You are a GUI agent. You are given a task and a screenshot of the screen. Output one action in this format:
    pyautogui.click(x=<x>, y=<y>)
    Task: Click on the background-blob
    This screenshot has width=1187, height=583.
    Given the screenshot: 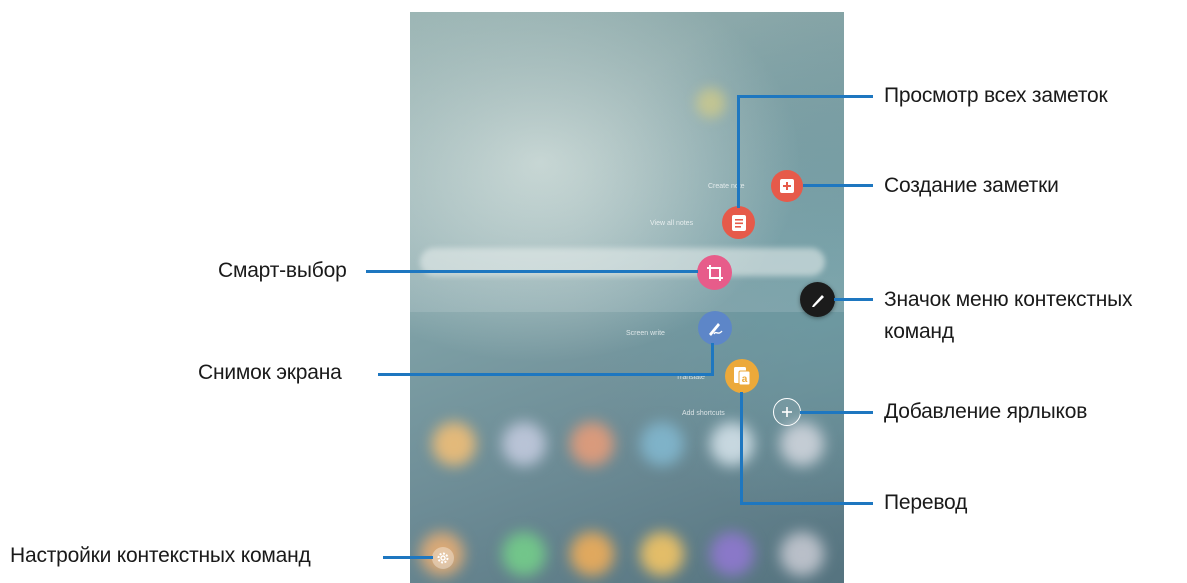 What is the action you would take?
    pyautogui.click(x=711, y=103)
    